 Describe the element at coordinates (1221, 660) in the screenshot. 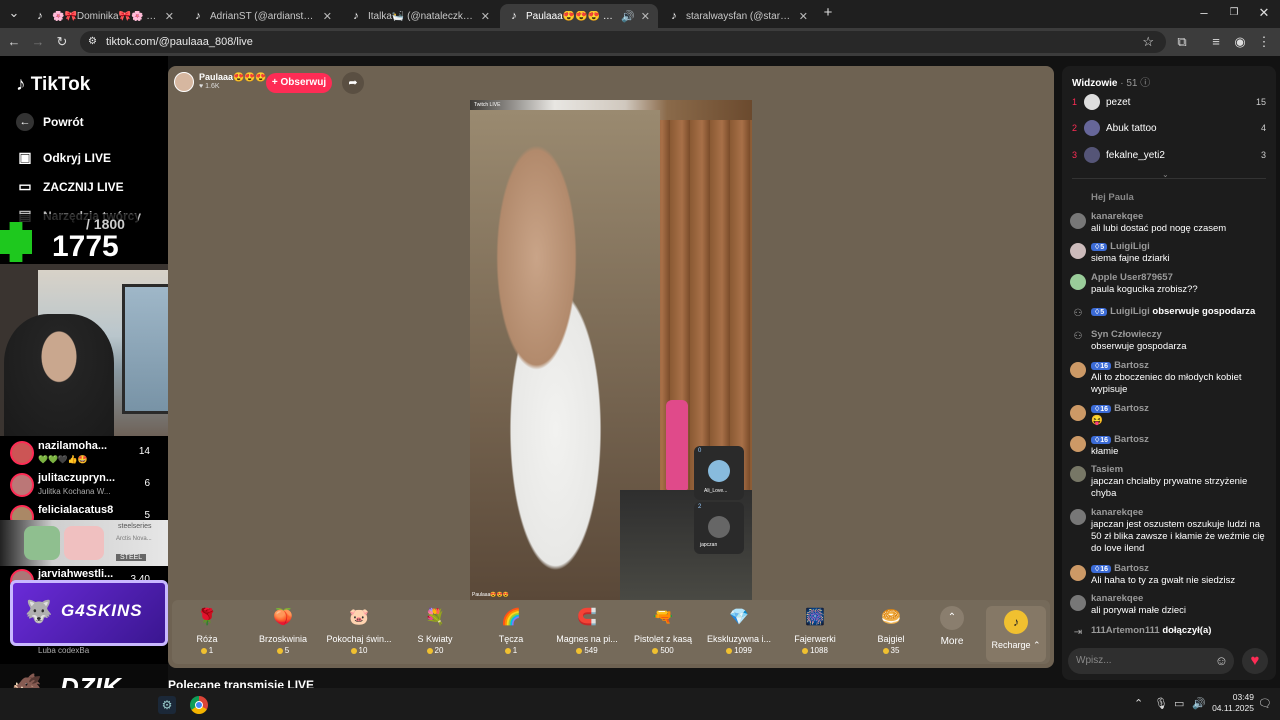

I see `emoji-icon: ☺` at that location.